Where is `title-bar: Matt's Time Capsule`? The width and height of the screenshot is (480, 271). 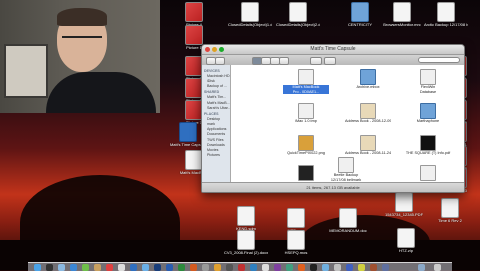
title-bar: Matt's Time Capsule is located at coordinates (333, 50).